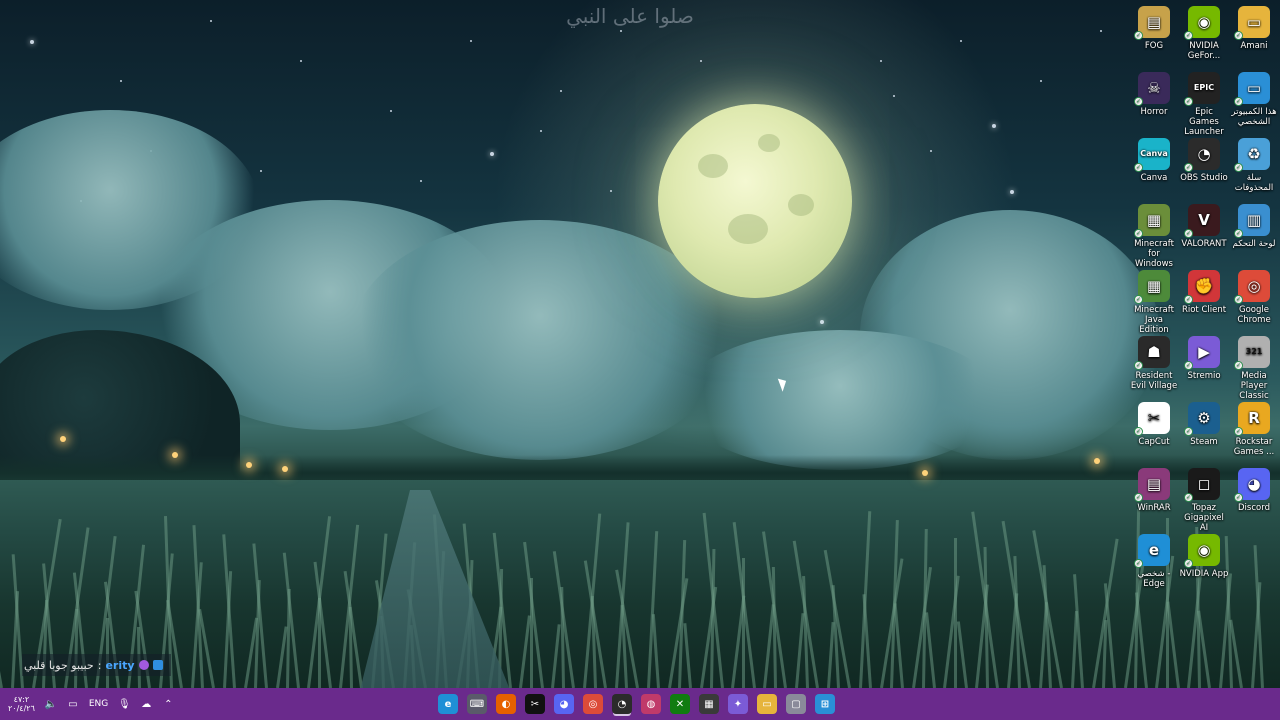 This screenshot has height=720, width=1280. I want to click on canva-icon: Canva ✓, so click(1152, 155).